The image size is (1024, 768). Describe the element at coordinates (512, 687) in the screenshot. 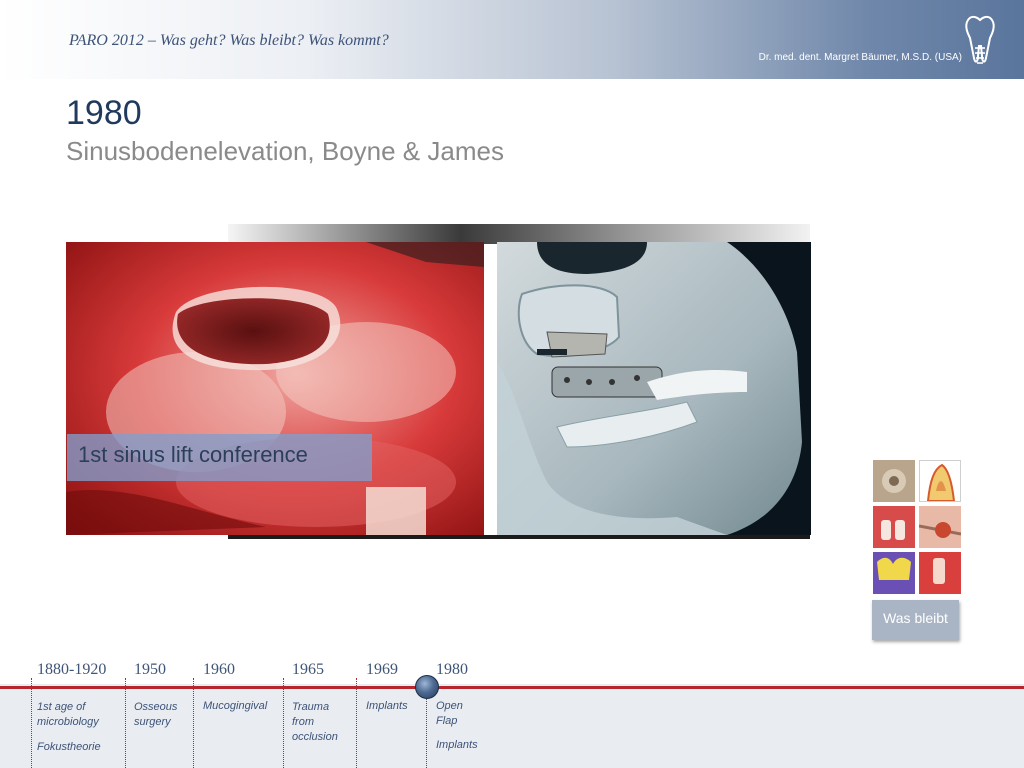

I see `timeline-line` at that location.